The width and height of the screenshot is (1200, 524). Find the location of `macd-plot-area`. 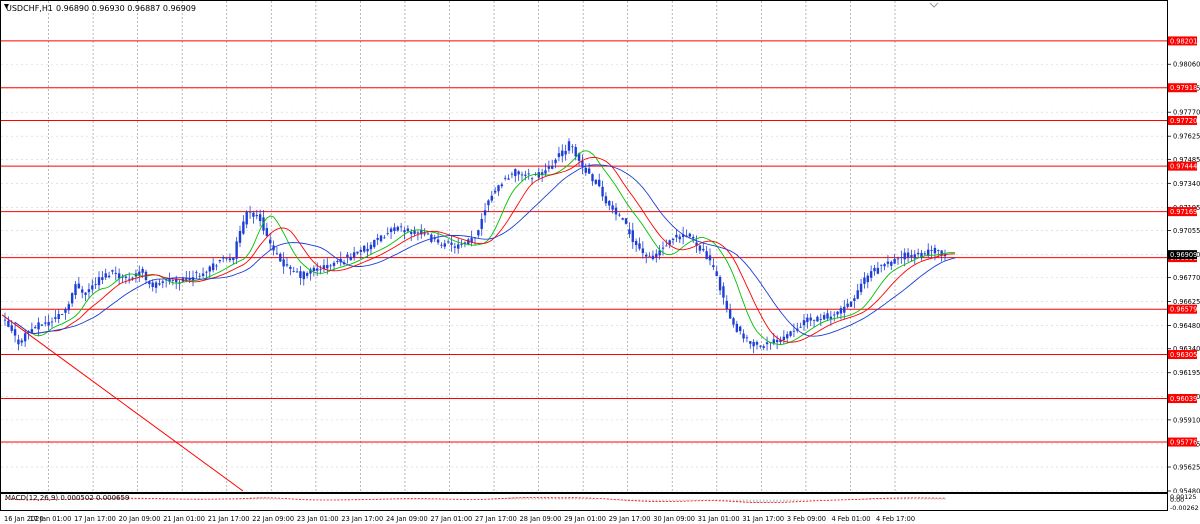

macd-plot-area is located at coordinates (584, 502).